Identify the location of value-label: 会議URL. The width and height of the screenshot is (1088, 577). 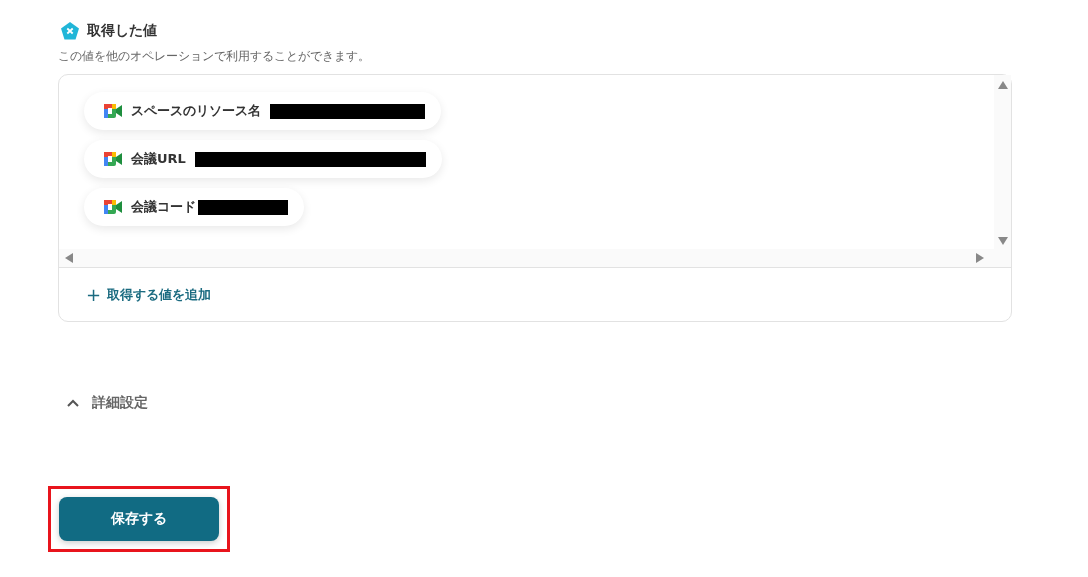
(158, 159).